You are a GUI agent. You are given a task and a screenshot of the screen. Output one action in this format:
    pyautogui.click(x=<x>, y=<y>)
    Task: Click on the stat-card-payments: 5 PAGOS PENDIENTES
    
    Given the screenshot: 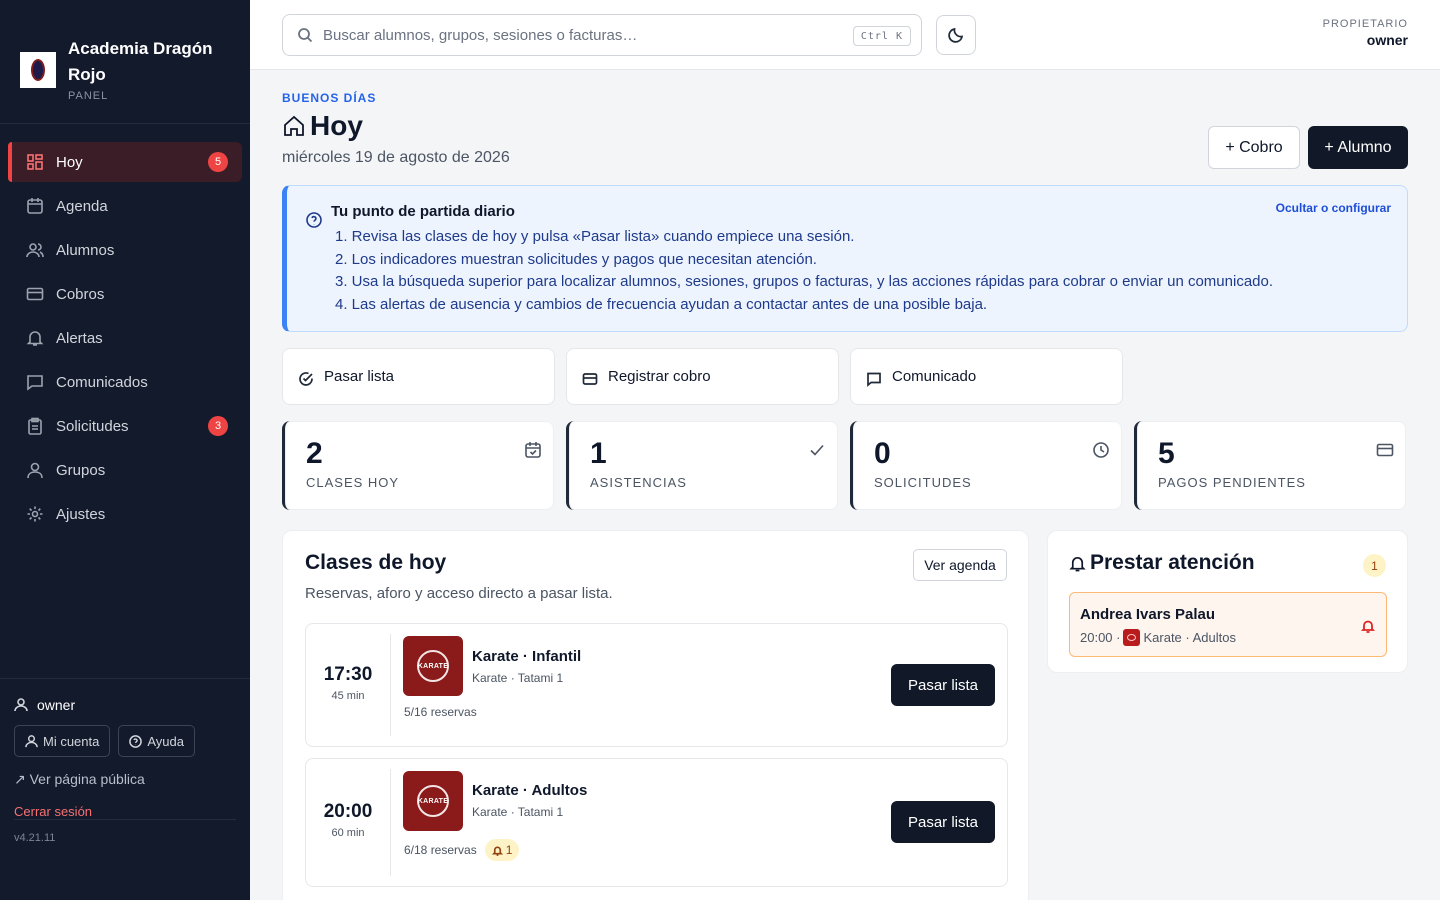 What is the action you would take?
    pyautogui.click(x=1270, y=465)
    